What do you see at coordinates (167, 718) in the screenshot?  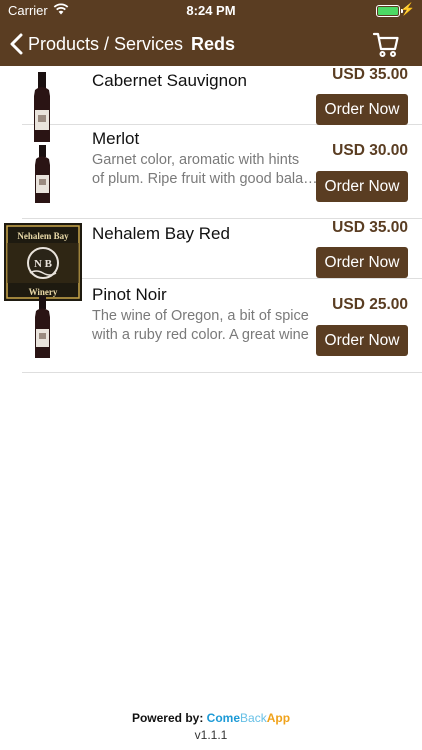 I see `powered-by-label: Powered by:` at bounding box center [167, 718].